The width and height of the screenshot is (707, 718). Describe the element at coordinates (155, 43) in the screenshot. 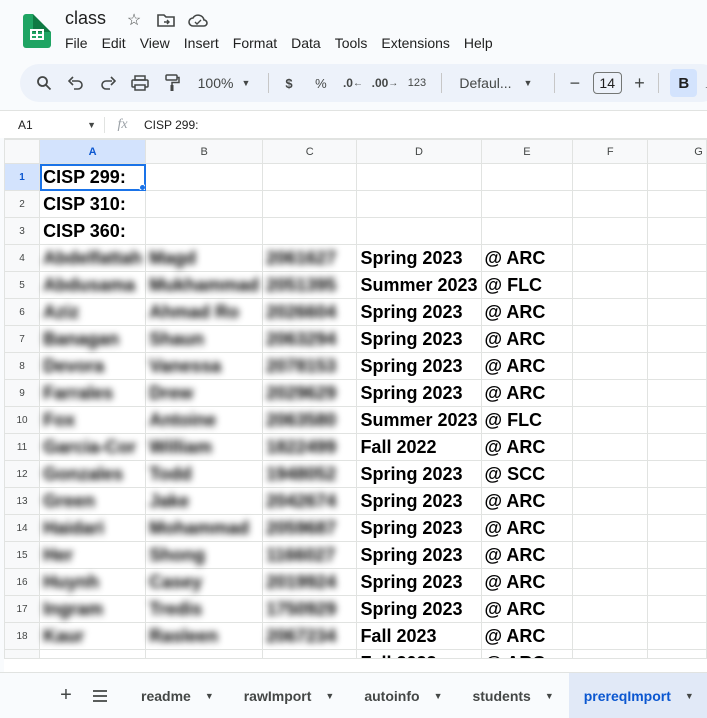

I see `menu-view: View` at that location.